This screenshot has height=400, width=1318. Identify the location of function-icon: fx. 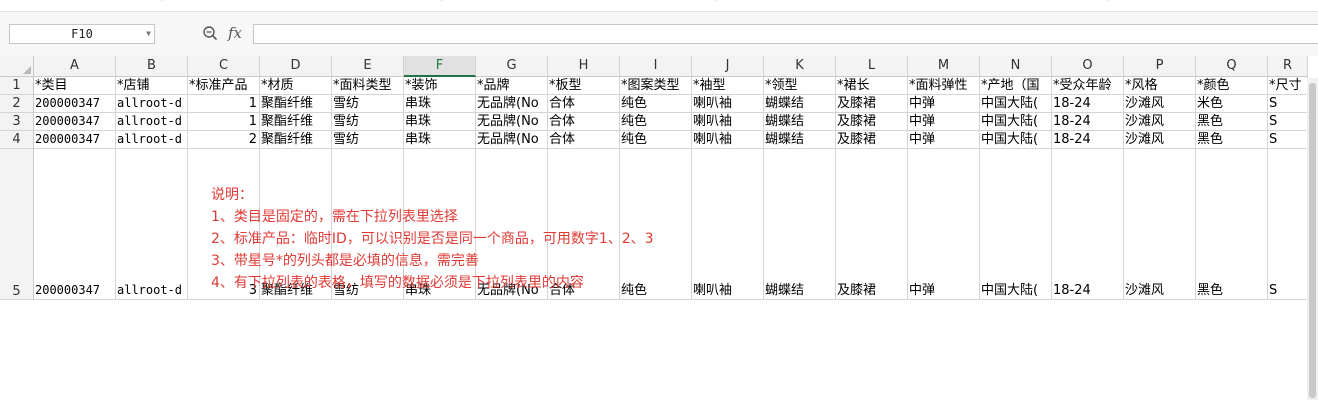
(235, 33).